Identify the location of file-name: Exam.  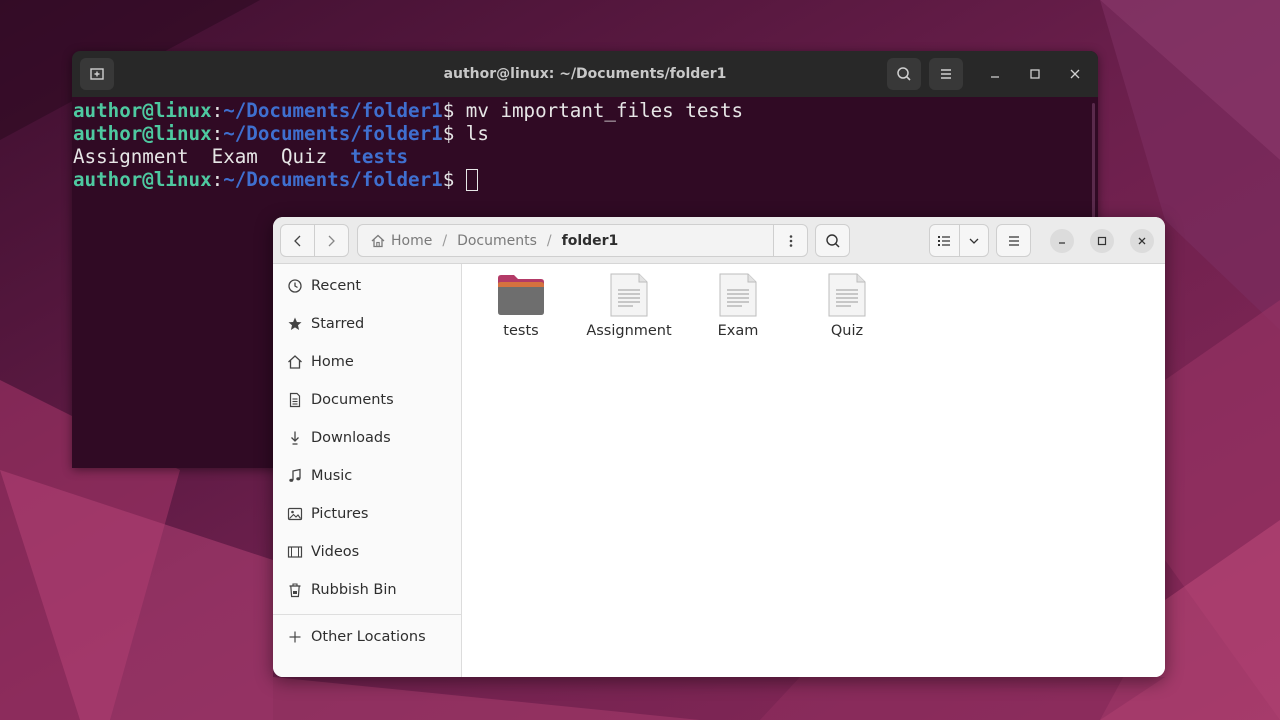
(738, 331).